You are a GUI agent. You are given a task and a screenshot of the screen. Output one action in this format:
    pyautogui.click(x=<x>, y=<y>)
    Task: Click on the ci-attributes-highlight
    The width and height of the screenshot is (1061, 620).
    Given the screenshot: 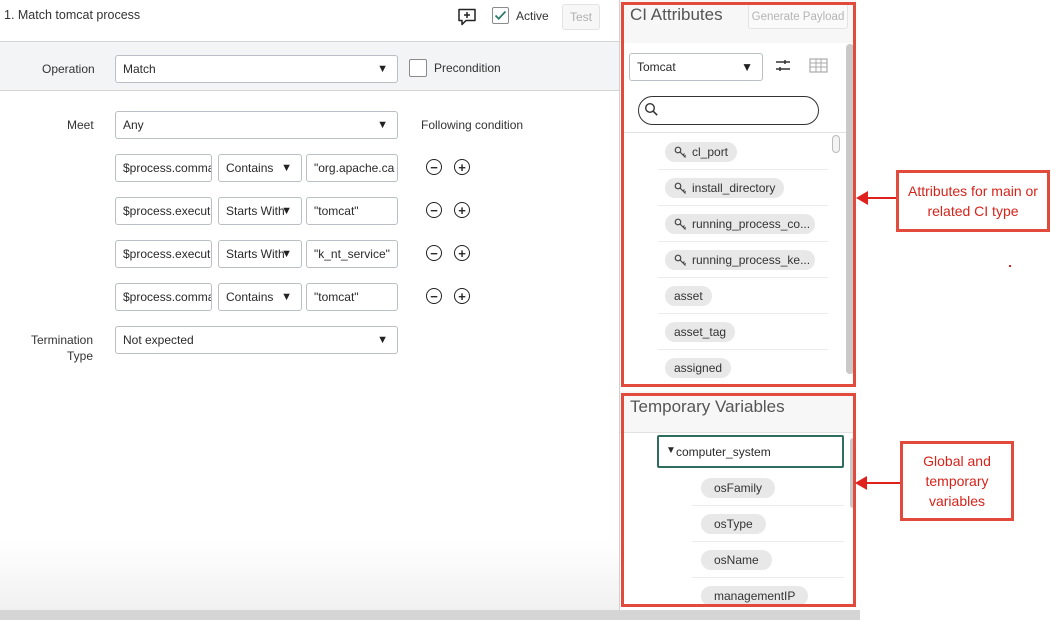 What is the action you would take?
    pyautogui.click(x=738, y=194)
    